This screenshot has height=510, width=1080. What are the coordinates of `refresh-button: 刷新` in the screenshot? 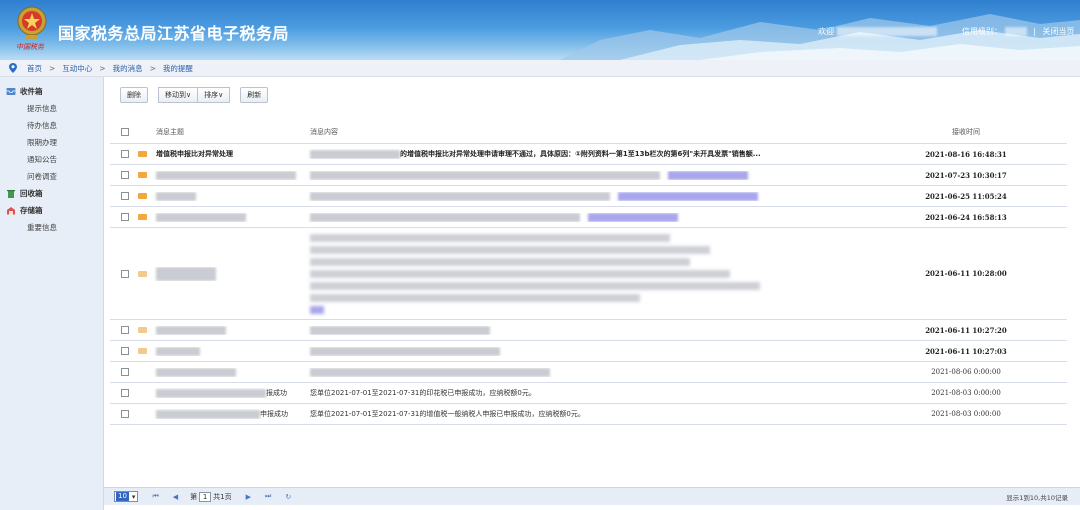 It's located at (254, 95).